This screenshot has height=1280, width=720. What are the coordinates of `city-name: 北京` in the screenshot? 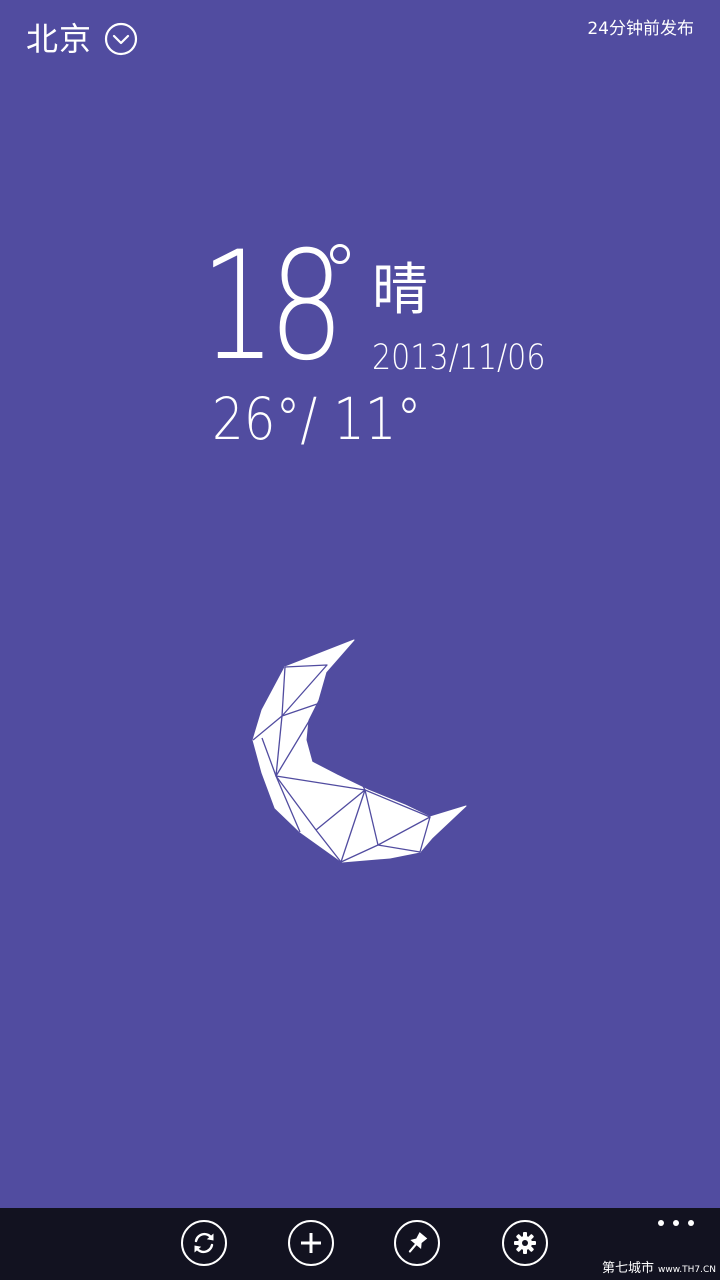 It's located at (59, 39).